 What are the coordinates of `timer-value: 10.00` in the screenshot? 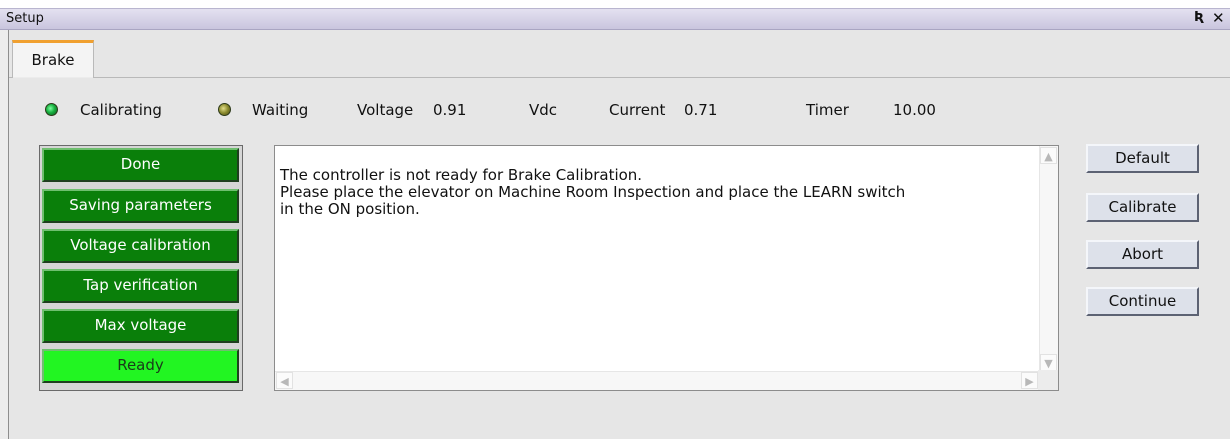 It's located at (914, 110).